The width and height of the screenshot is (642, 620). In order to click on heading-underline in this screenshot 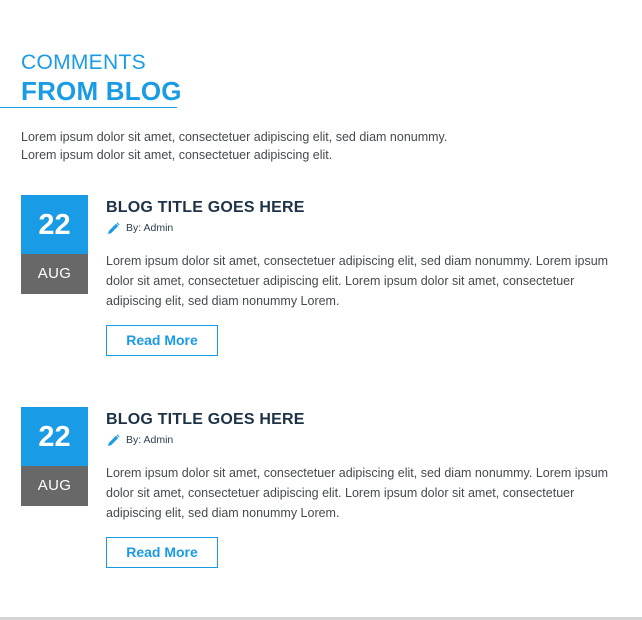, I will do `click(88, 107)`.